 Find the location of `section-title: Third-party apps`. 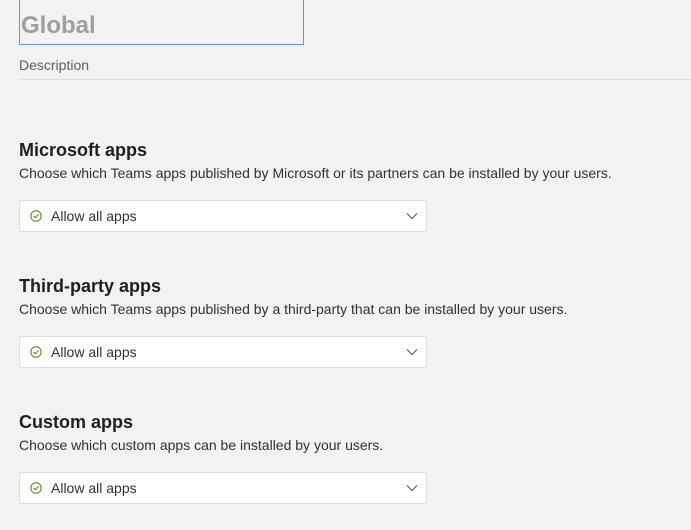

section-title: Third-party apps is located at coordinates (90, 286).